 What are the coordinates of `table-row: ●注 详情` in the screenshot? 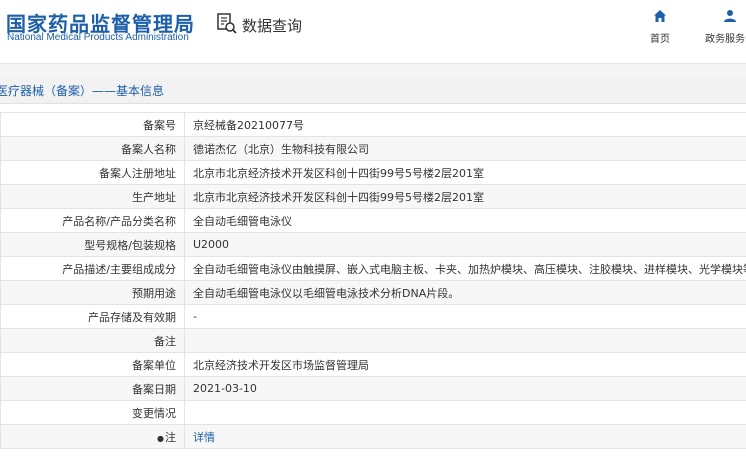 It's located at (373, 436).